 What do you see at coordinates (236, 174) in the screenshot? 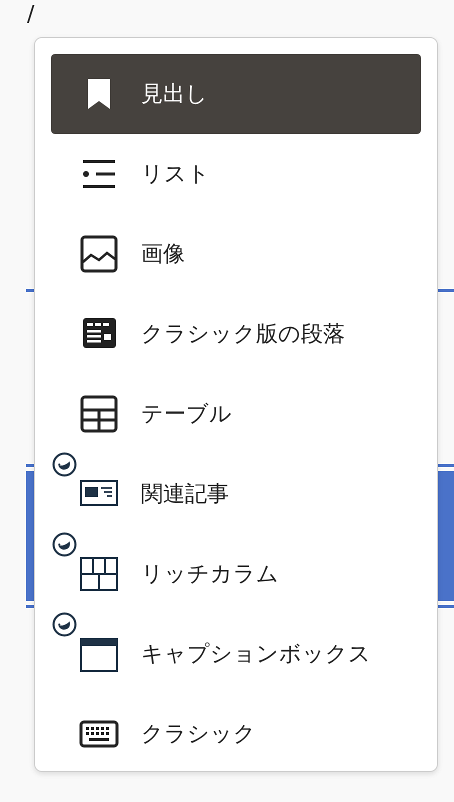
I see `block-option: リスト` at bounding box center [236, 174].